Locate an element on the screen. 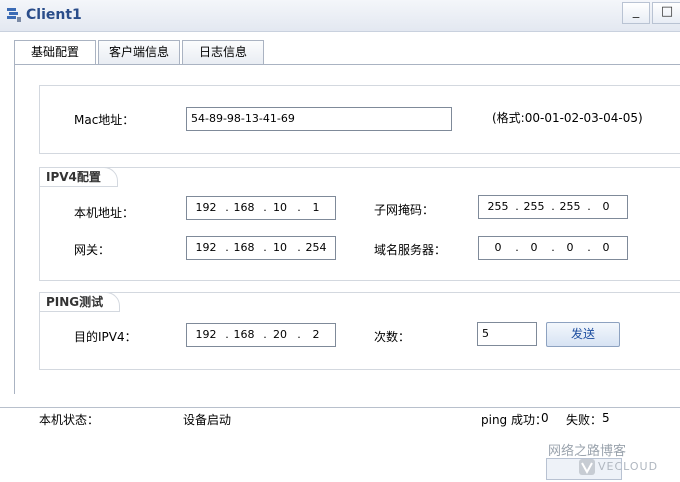  network-host-icon is located at coordinates (14, 15).